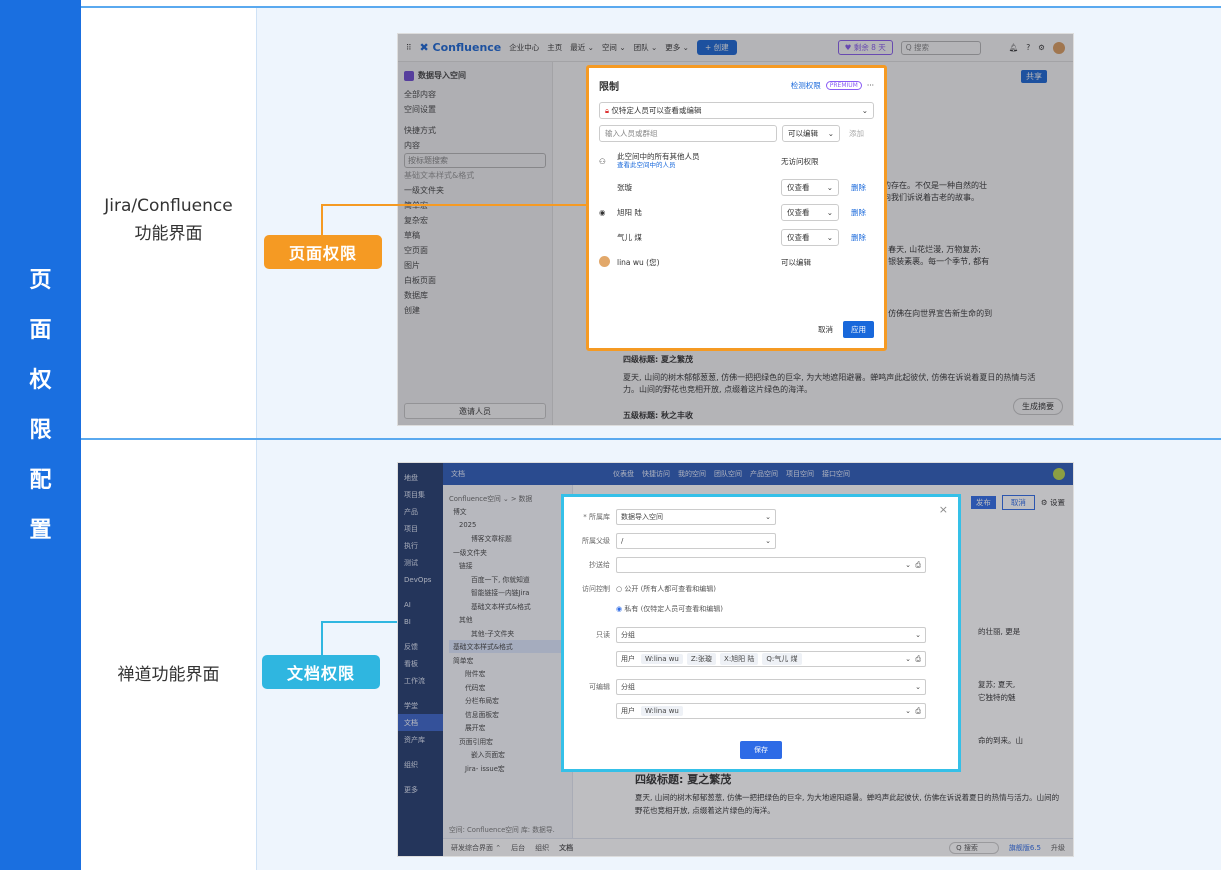 The width and height of the screenshot is (1221, 870). I want to click on field-label: 可编辑, so click(599, 687).